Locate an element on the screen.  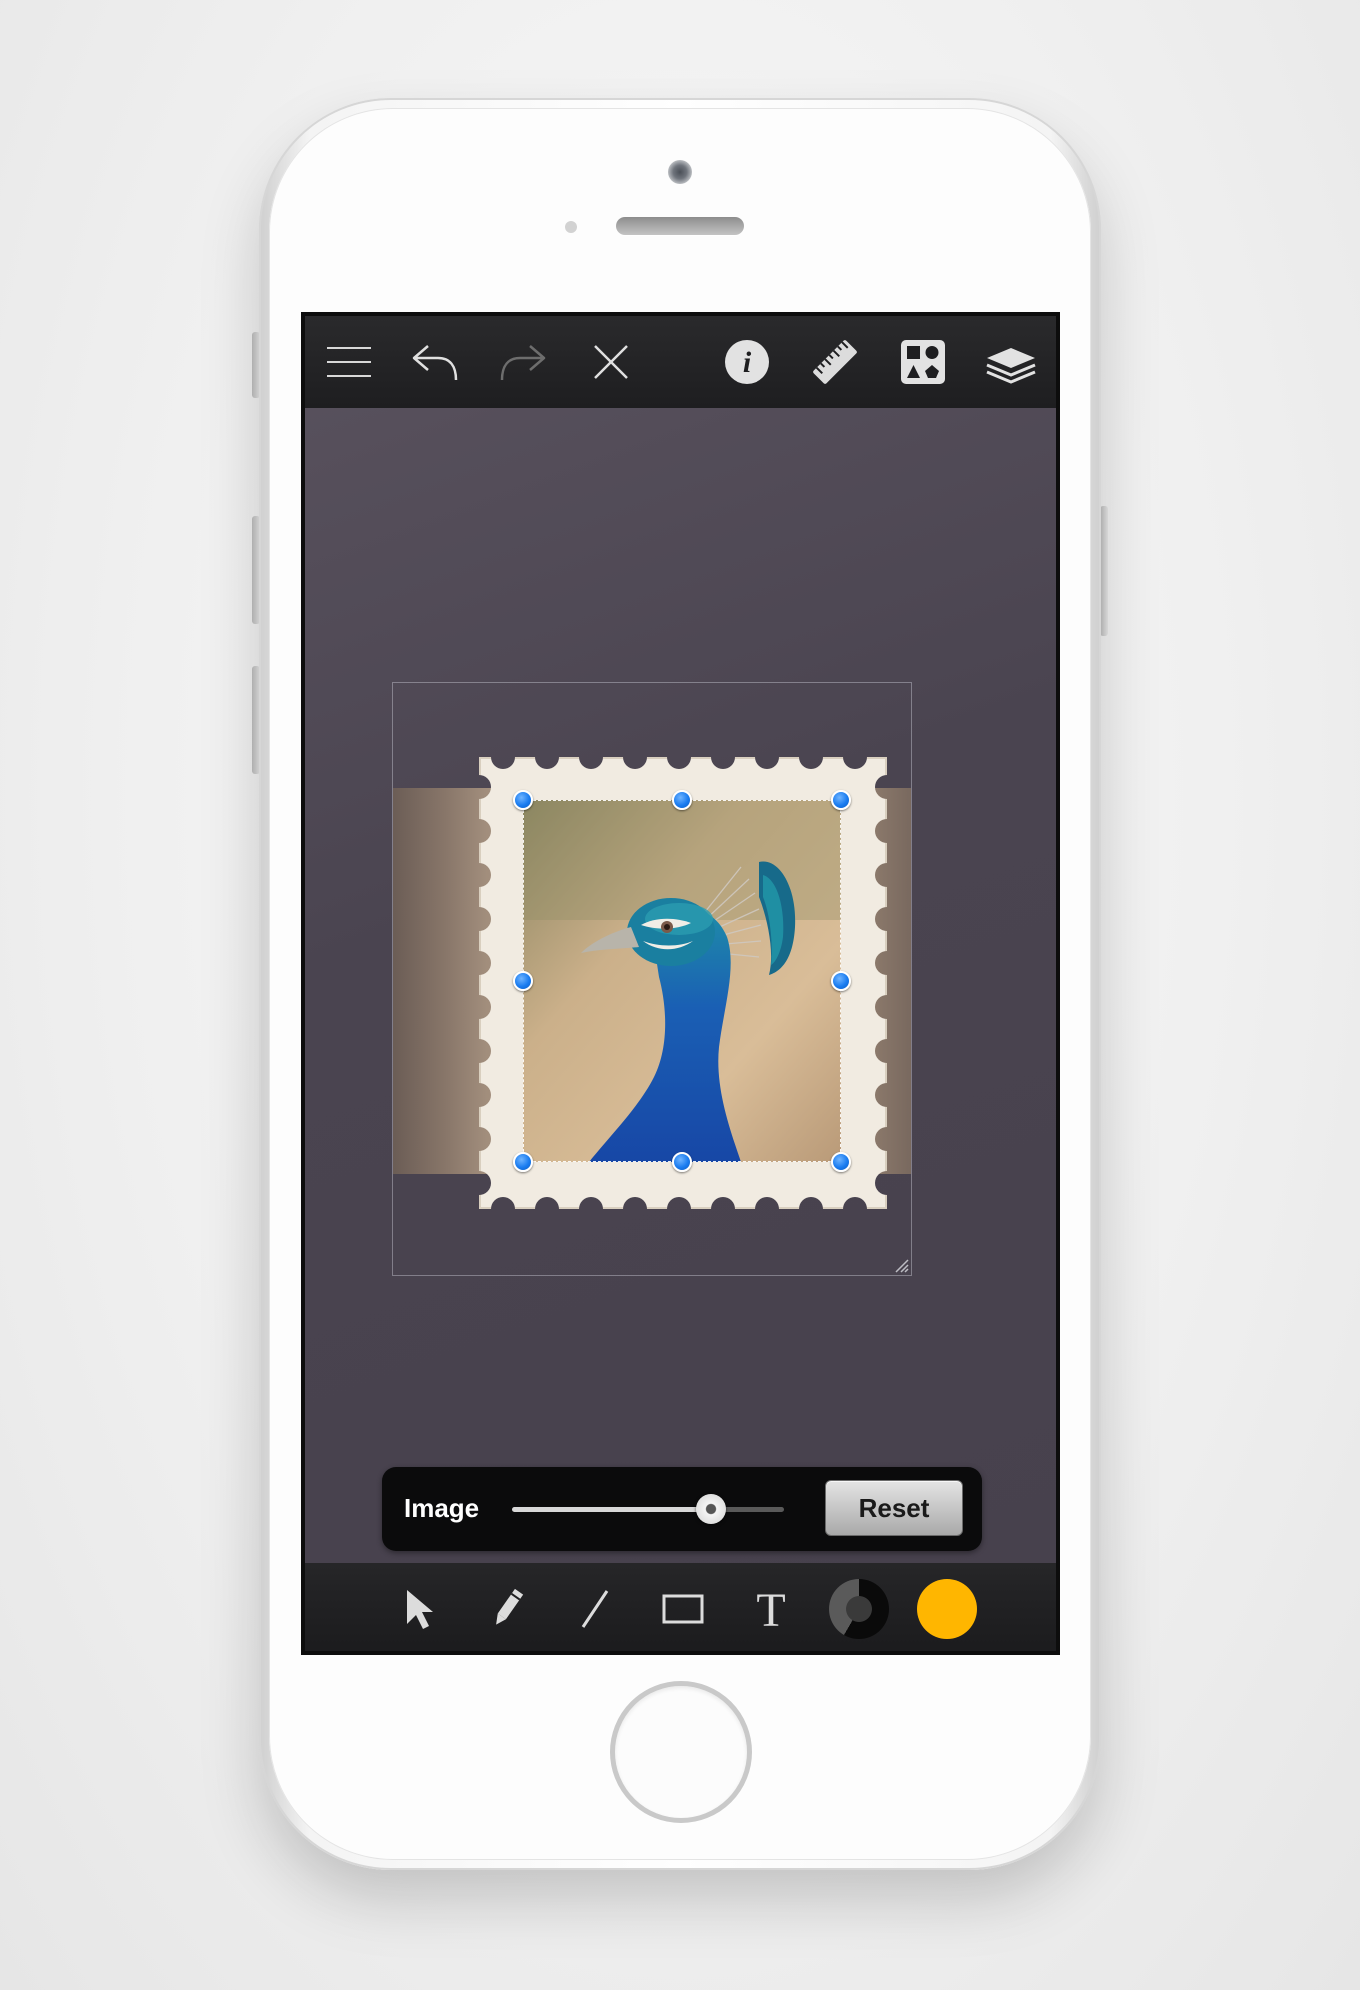
panel-label: Image is located at coordinates (442, 1508).